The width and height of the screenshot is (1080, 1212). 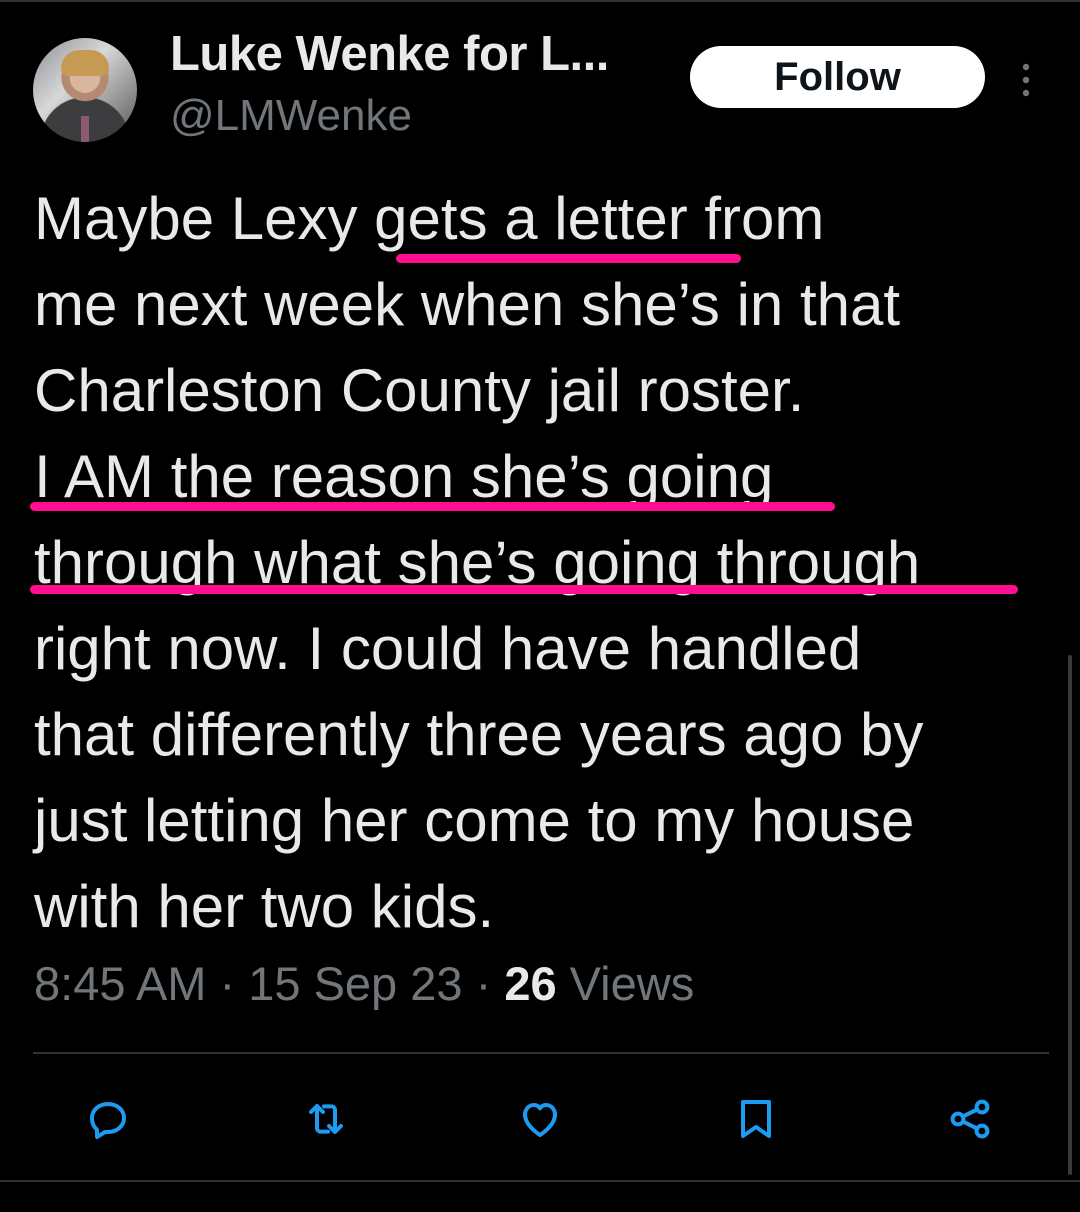 What do you see at coordinates (530, 983) in the screenshot?
I see `views-count: 26` at bounding box center [530, 983].